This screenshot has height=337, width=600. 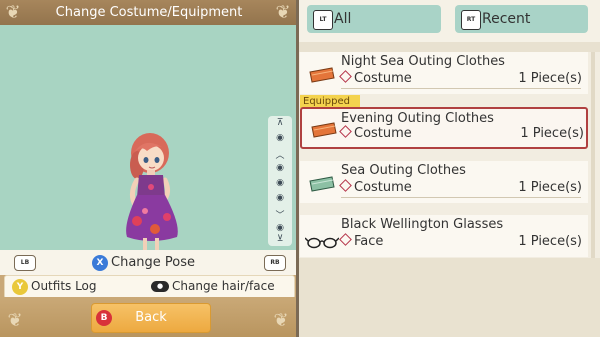 What do you see at coordinates (323, 20) in the screenshot?
I see `lt-button-icon: LT` at bounding box center [323, 20].